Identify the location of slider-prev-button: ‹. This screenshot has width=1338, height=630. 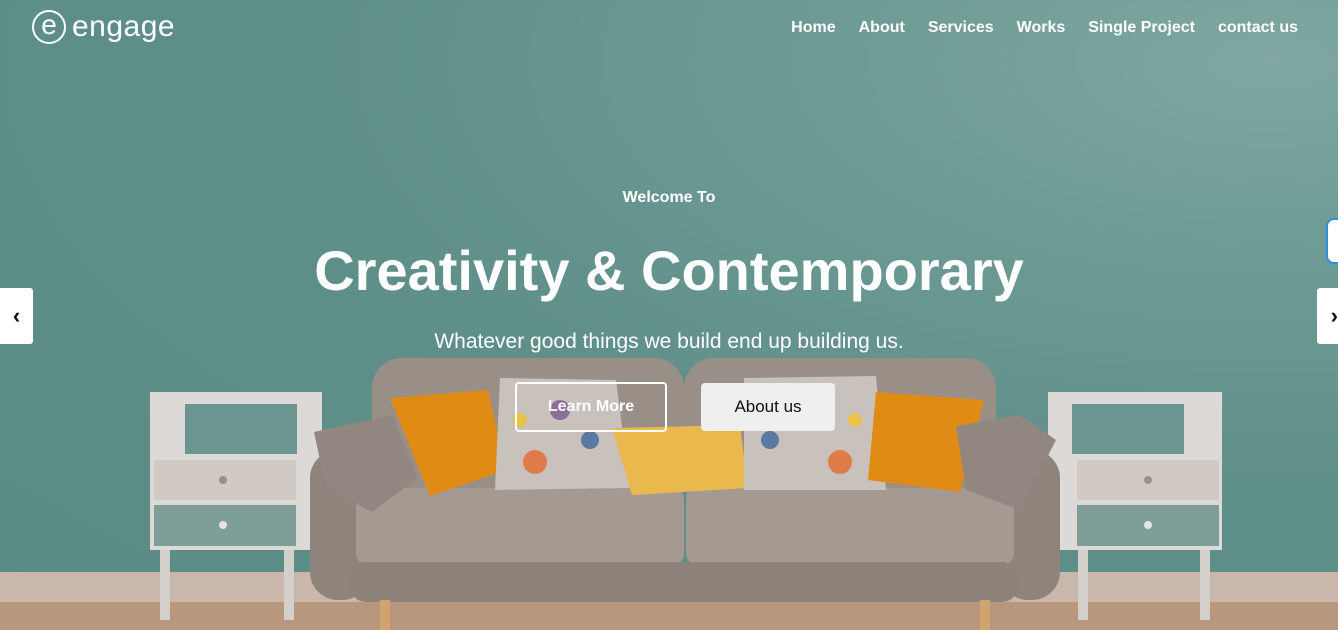
(16, 316).